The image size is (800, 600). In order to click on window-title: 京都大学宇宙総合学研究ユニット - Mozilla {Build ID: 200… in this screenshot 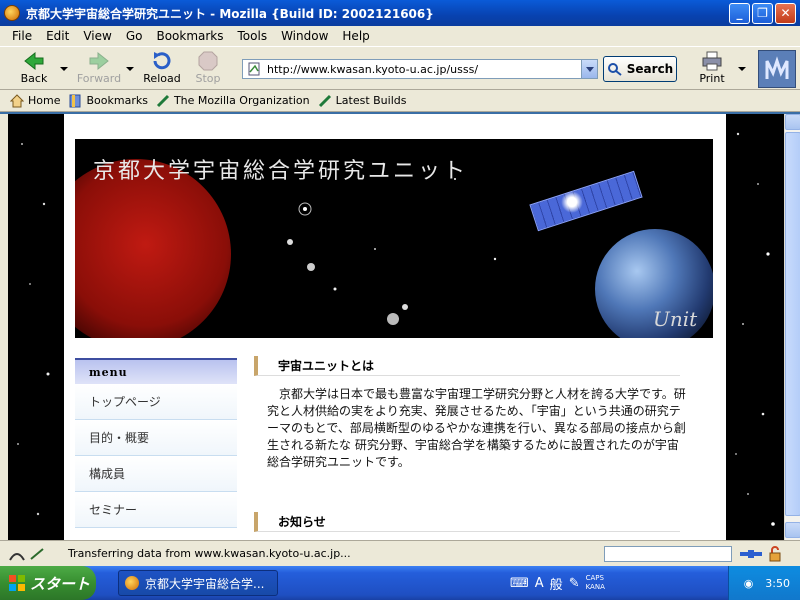, I will do `click(230, 13)`.